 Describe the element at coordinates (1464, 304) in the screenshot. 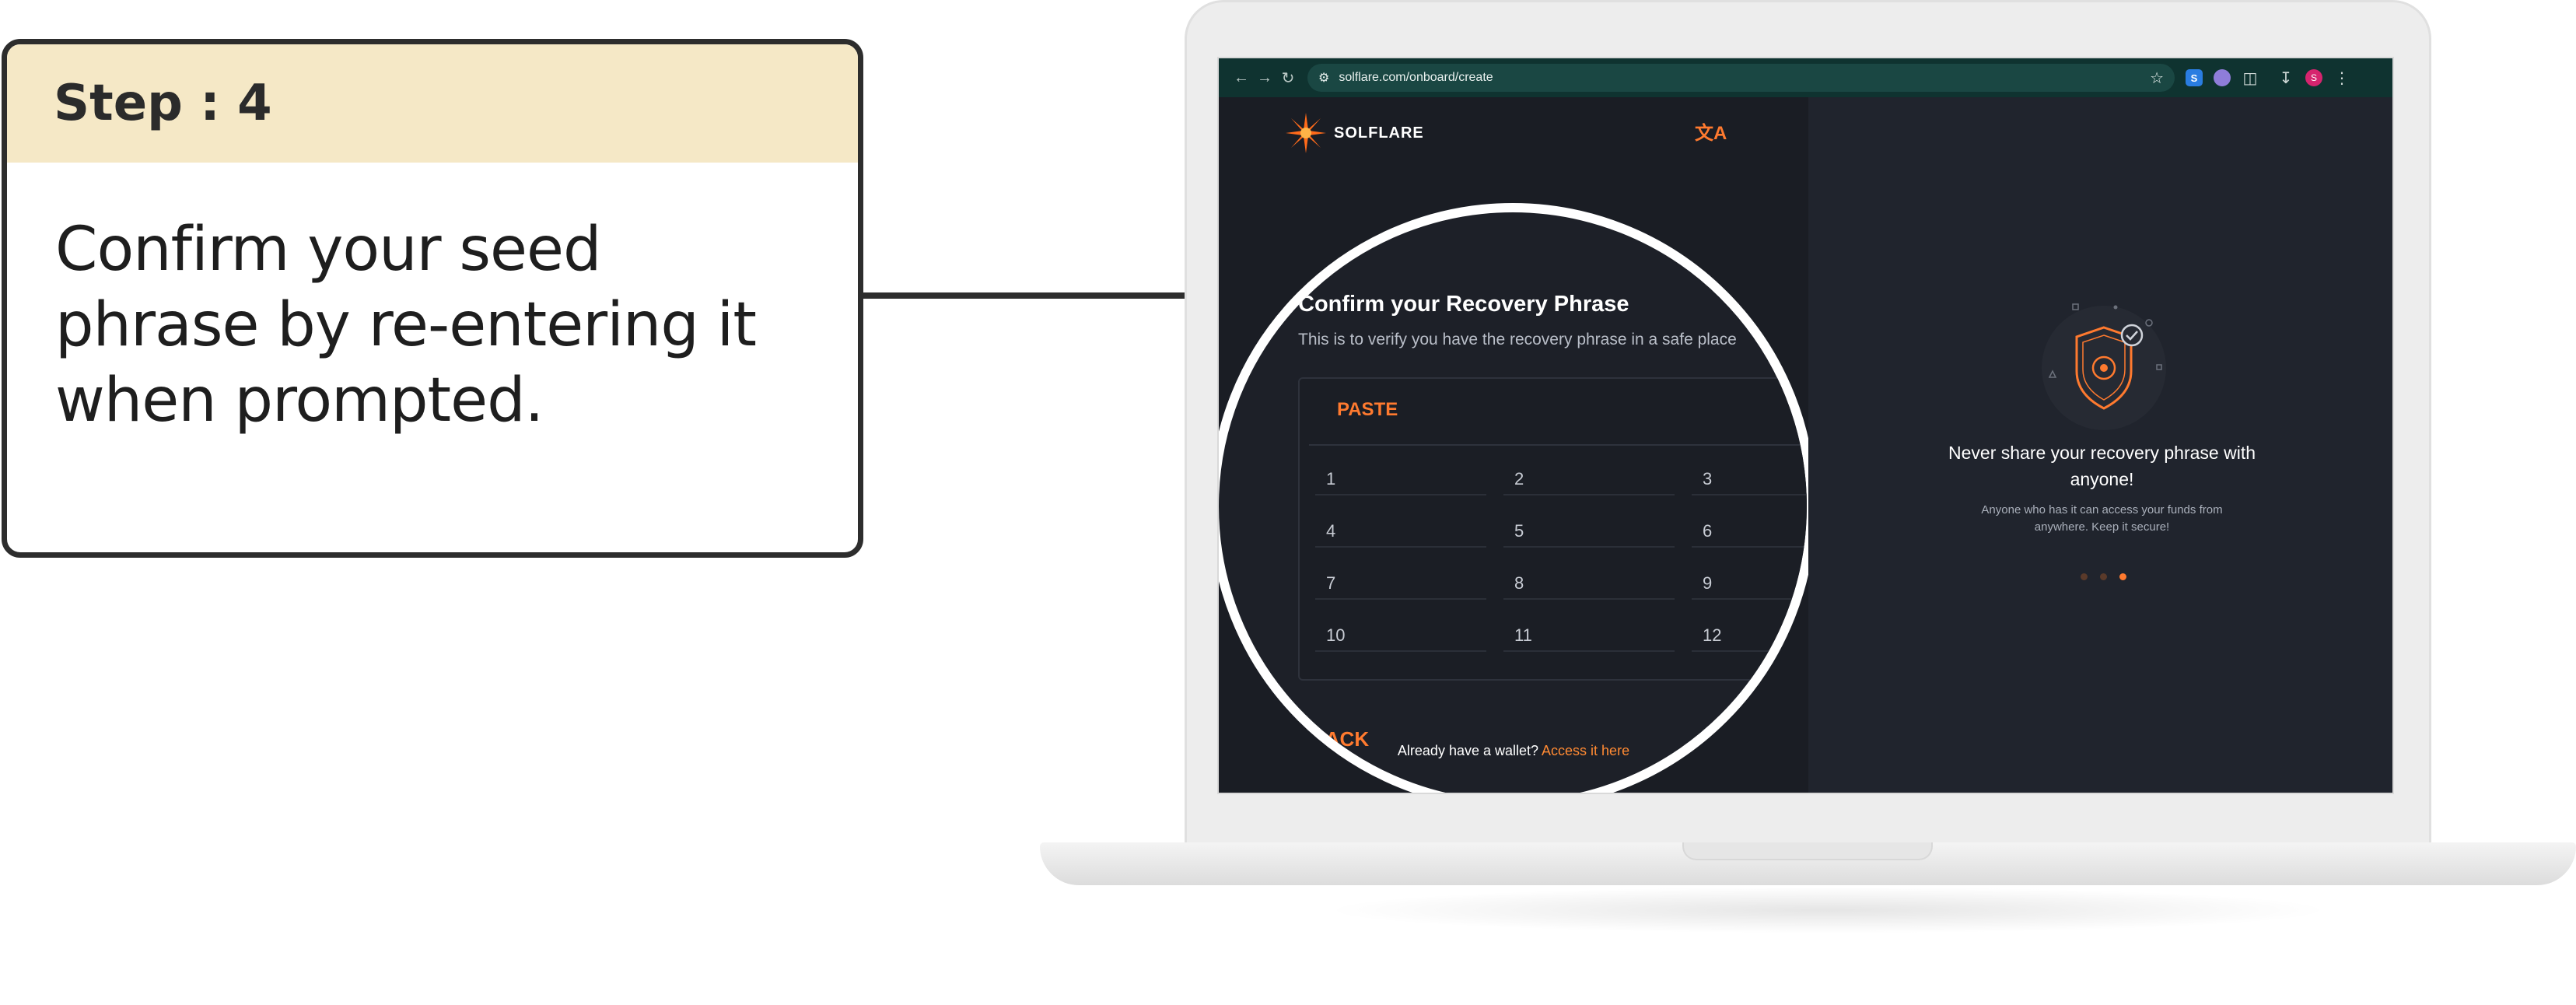

I see `page-title: Confirm your Recovery Phrase` at that location.